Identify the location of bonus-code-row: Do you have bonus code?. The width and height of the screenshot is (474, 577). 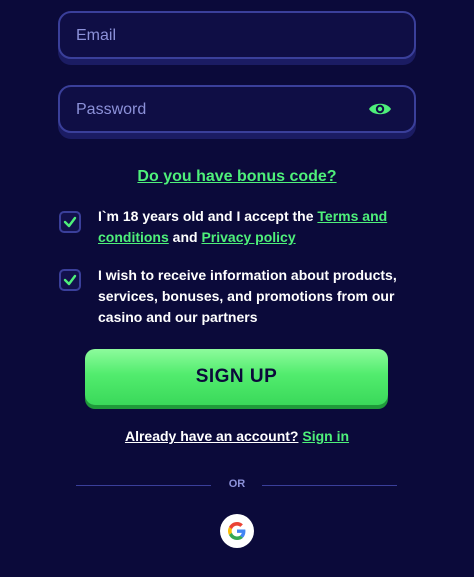
(237, 177).